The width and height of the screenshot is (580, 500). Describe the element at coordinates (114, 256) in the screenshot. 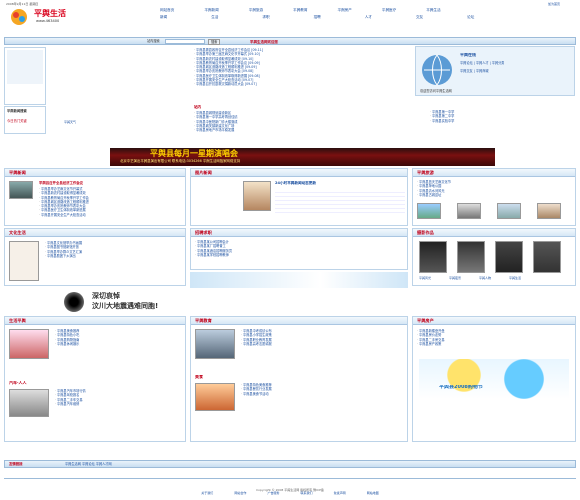

I see `list-item: 平舆县剧团下乡演出` at that location.